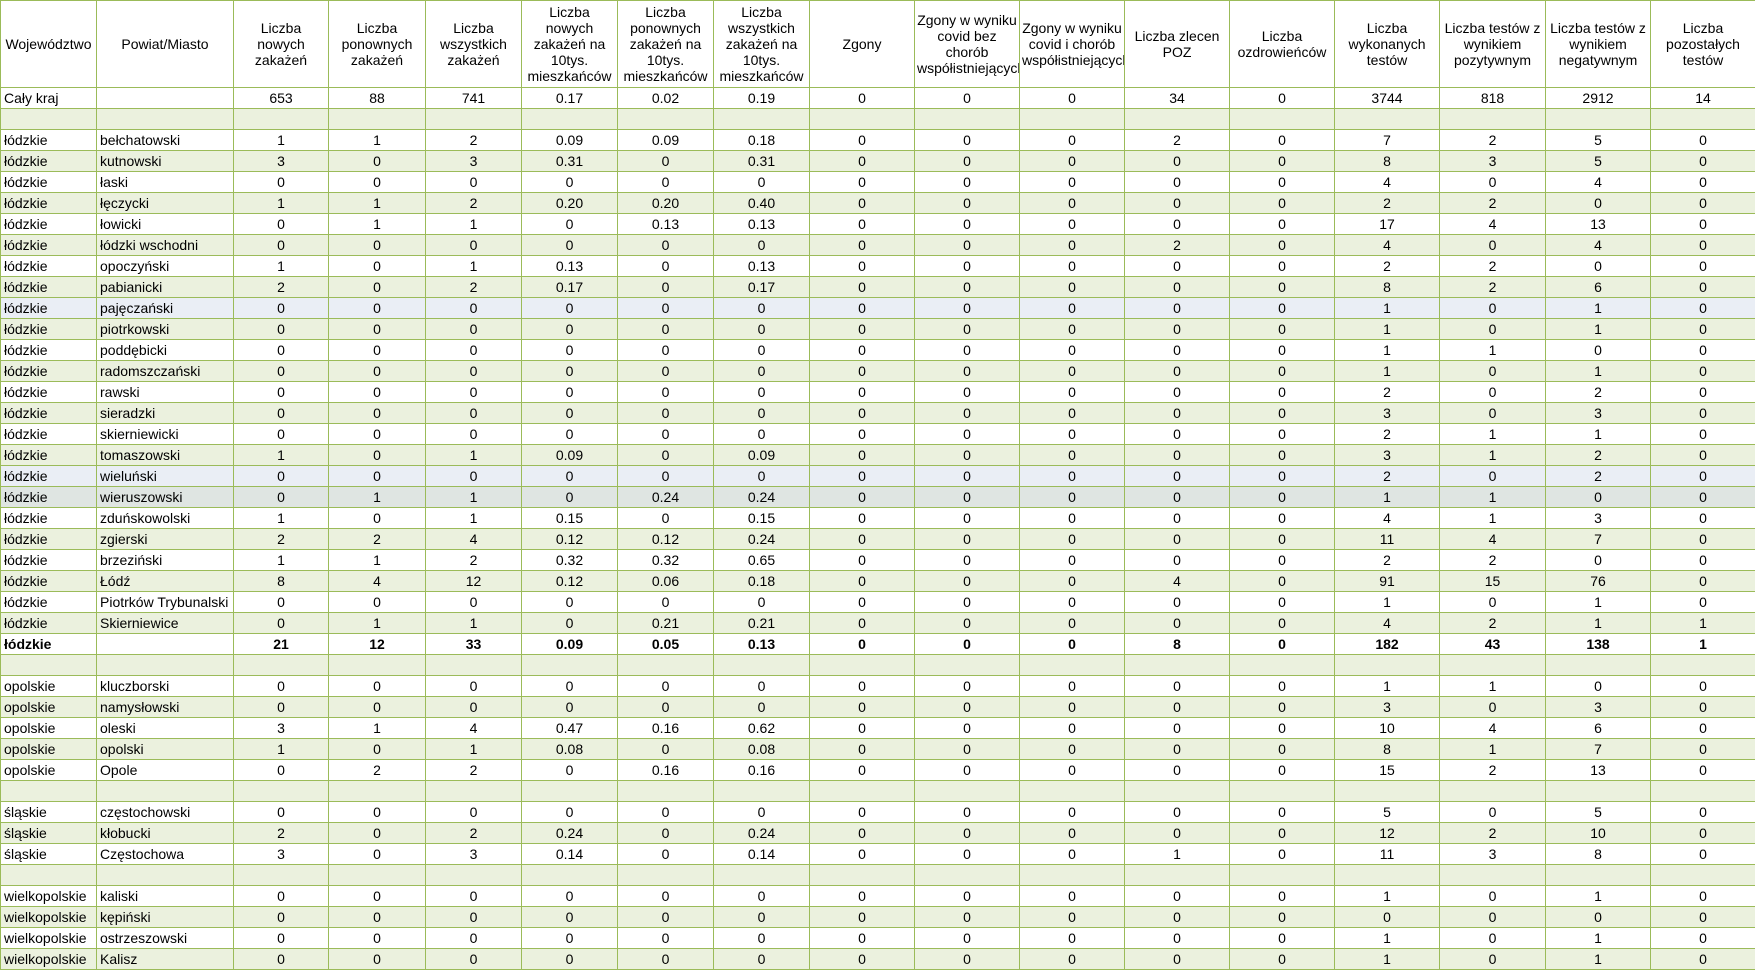 The image size is (1755, 970). What do you see at coordinates (1387, 644) in the screenshot?
I see `table-cell: 182` at bounding box center [1387, 644].